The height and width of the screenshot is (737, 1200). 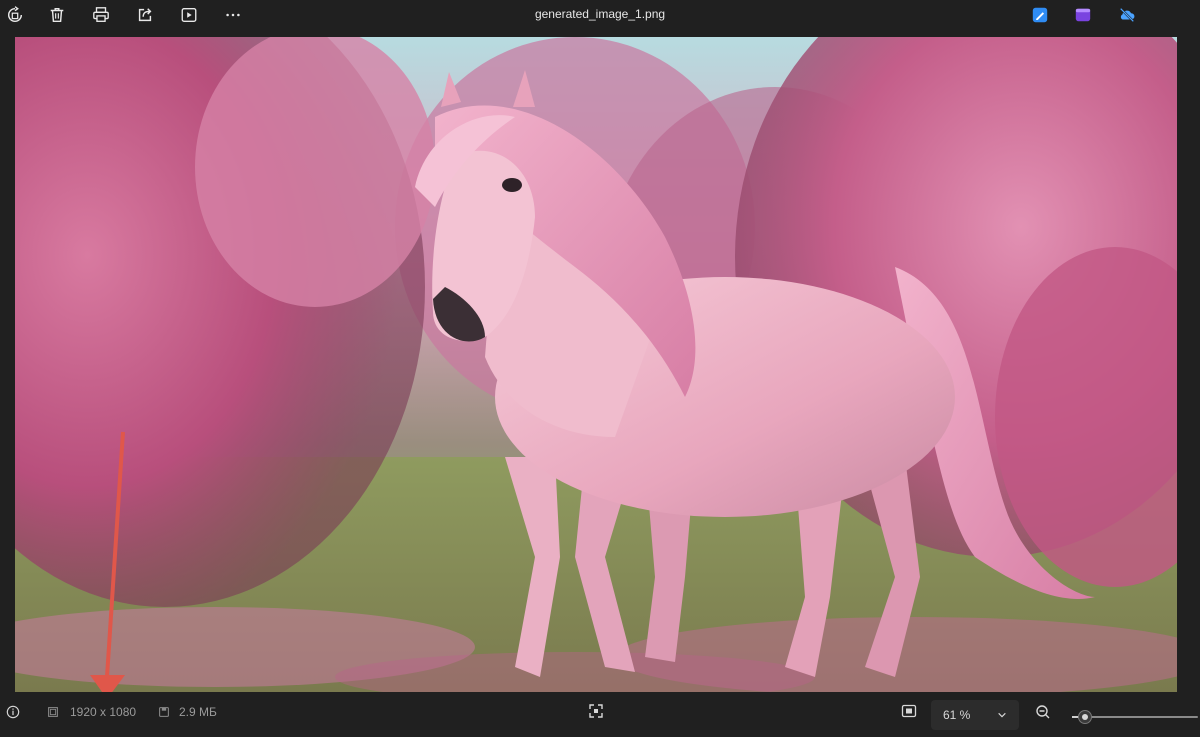 I want to click on zoom-select: 61 %, so click(x=975, y=715).